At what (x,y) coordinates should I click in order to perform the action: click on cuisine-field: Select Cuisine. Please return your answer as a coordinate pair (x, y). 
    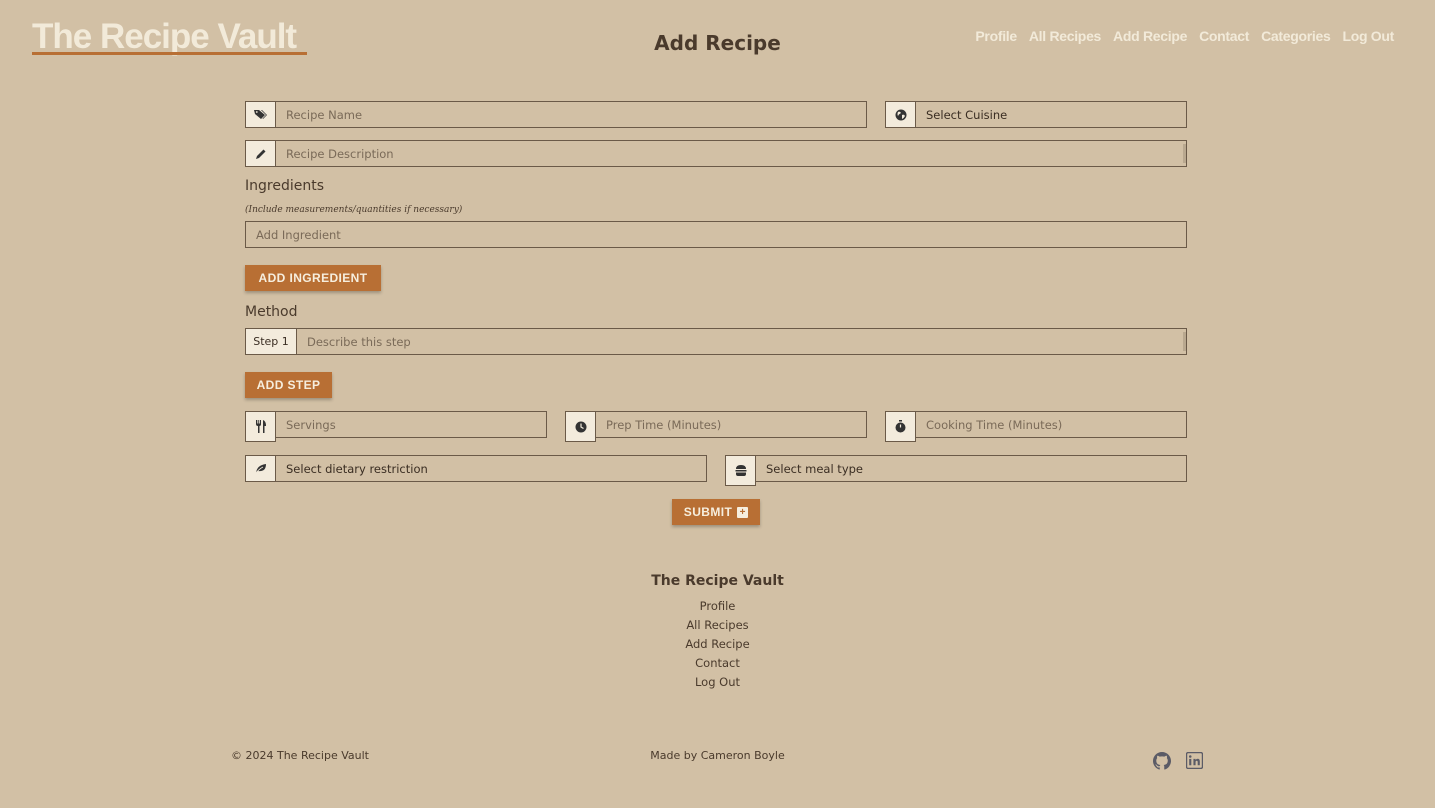
    Looking at the image, I should click on (1036, 114).